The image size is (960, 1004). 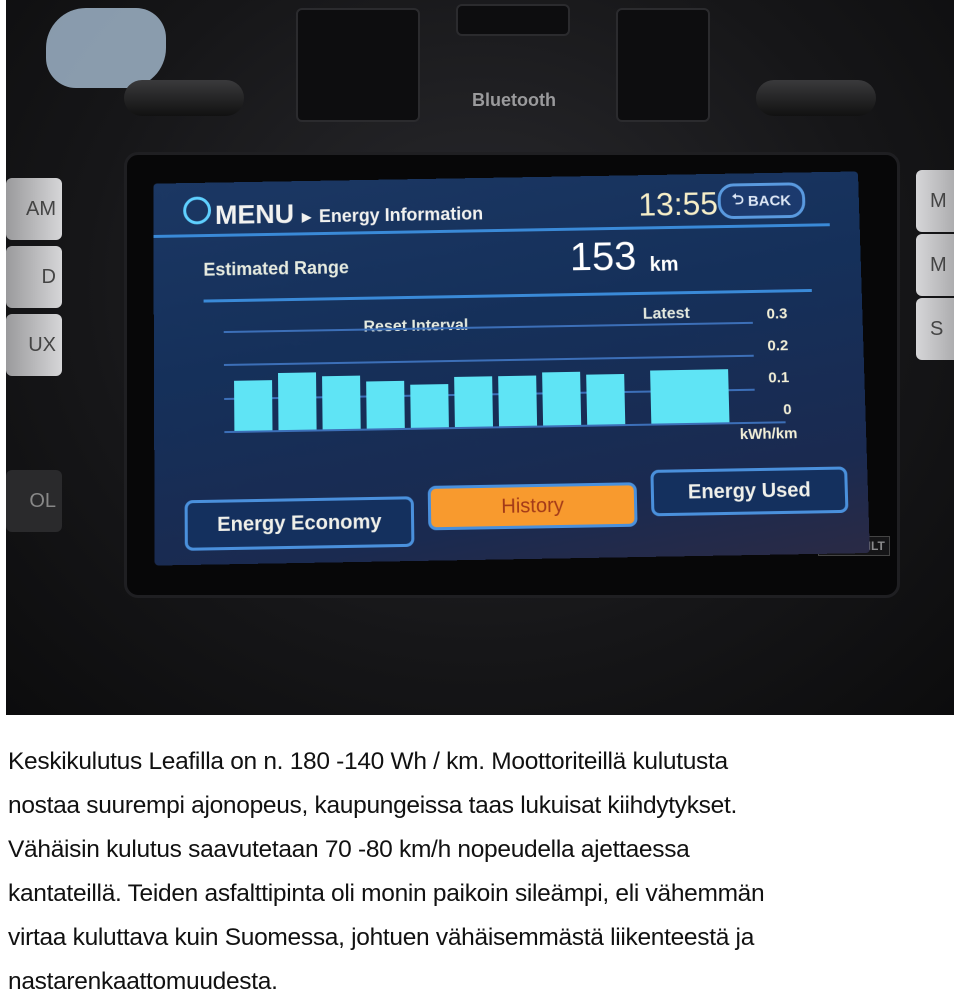 What do you see at coordinates (514, 100) in the screenshot?
I see `bluetooth-logo: Bluetooth` at bounding box center [514, 100].